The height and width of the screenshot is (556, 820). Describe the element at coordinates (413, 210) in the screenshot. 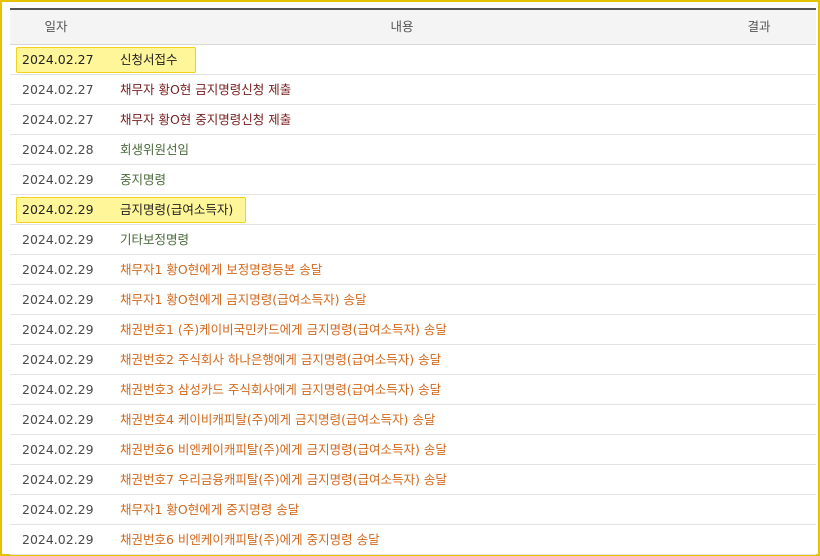

I see `table-row: 2024.02.29 금지명령(급여소득자)` at that location.